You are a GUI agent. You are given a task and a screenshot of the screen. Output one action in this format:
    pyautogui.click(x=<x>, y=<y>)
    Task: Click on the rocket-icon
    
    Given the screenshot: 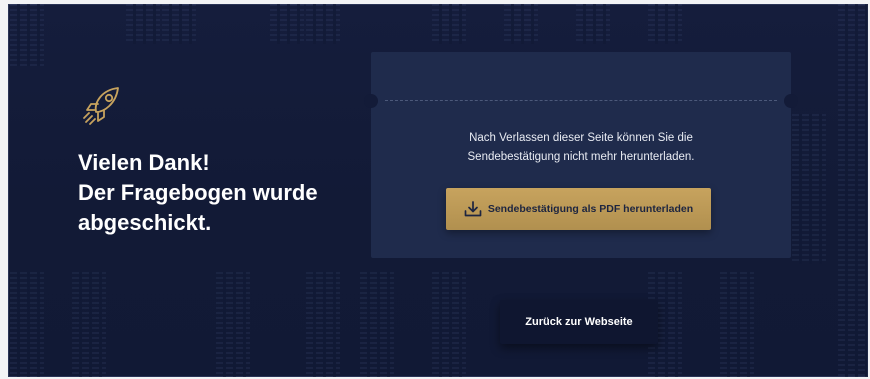 What is the action you would take?
    pyautogui.click(x=103, y=105)
    